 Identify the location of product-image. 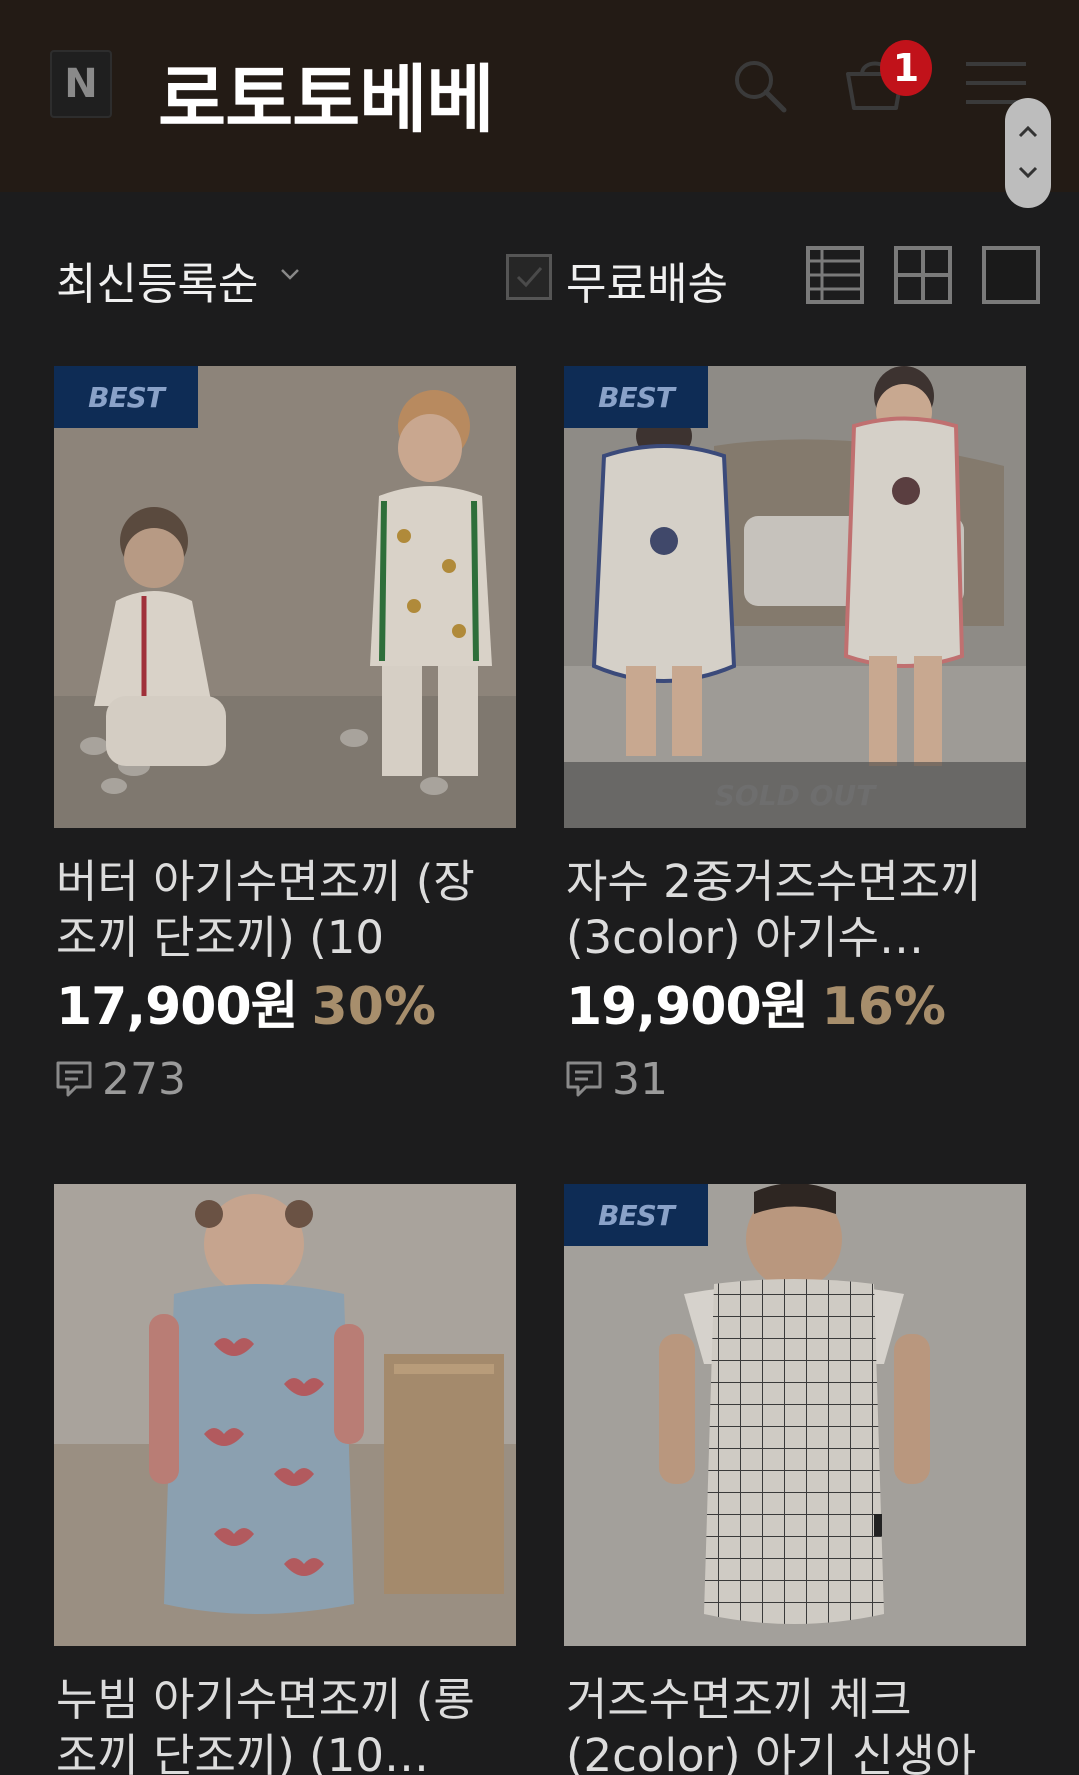
(285, 1415).